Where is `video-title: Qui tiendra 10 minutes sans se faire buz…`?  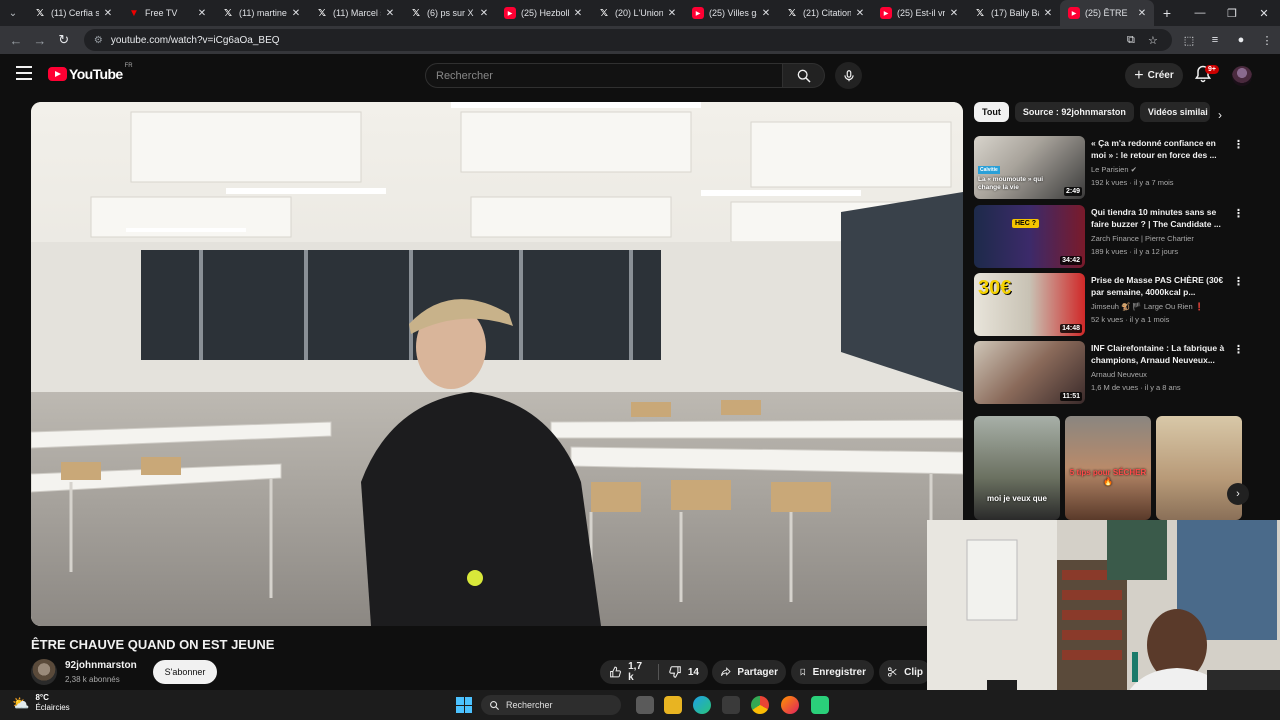
video-title: Qui tiendra 10 minutes sans se faire buz… is located at coordinates (1159, 218).